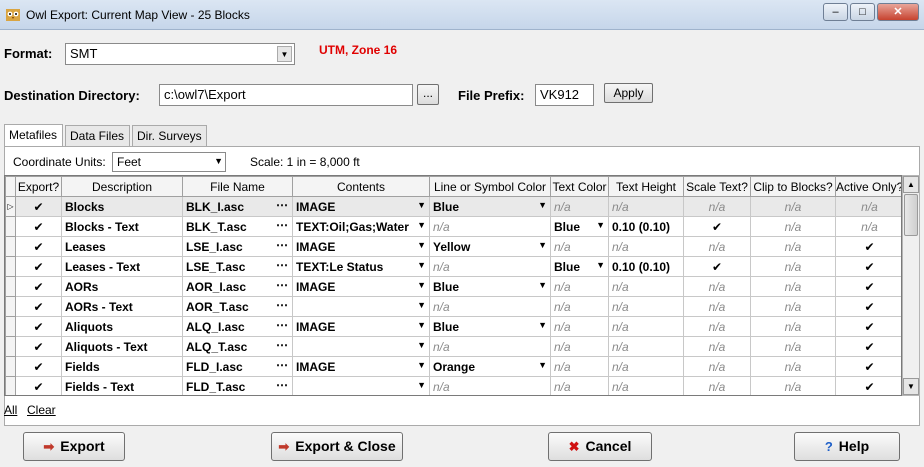 Image resolution: width=924 pixels, height=467 pixels. Describe the element at coordinates (490, 366) in the screenshot. I see `line-color-cell: Orange ▼` at that location.